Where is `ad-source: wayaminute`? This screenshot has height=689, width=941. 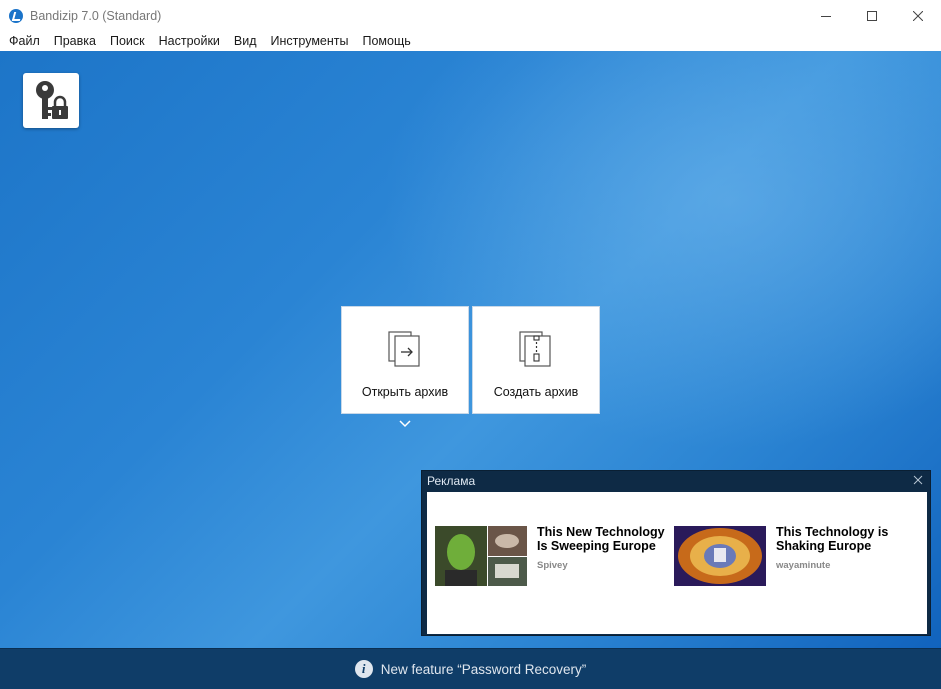 ad-source: wayaminute is located at coordinates (803, 565).